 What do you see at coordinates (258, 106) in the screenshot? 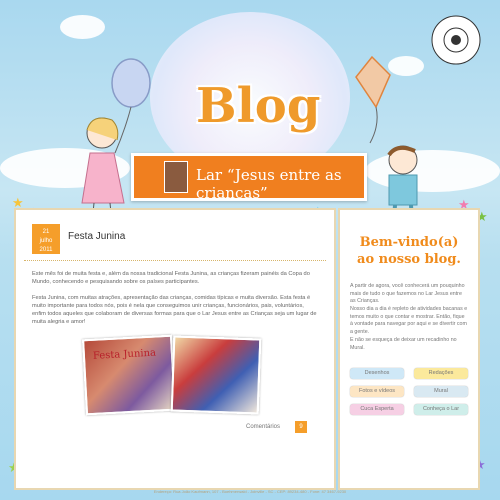
I see `blog-title: Blog` at bounding box center [258, 106].